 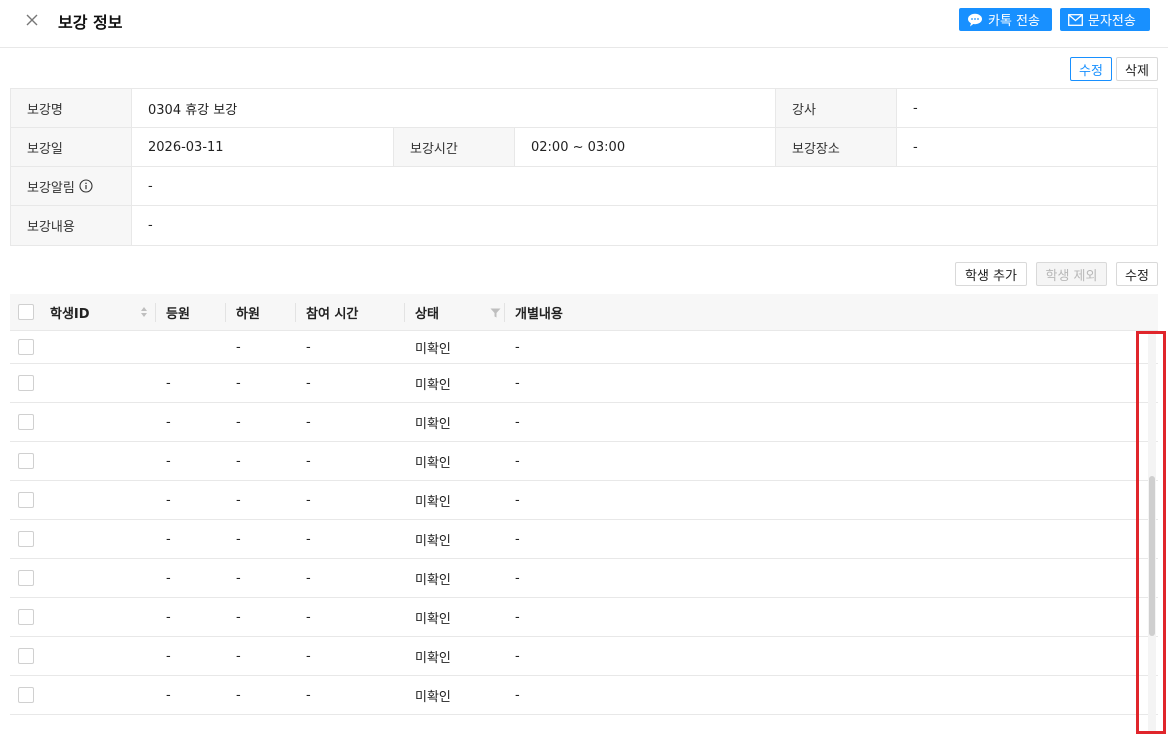 I want to click on close-icon, so click(x=32, y=20).